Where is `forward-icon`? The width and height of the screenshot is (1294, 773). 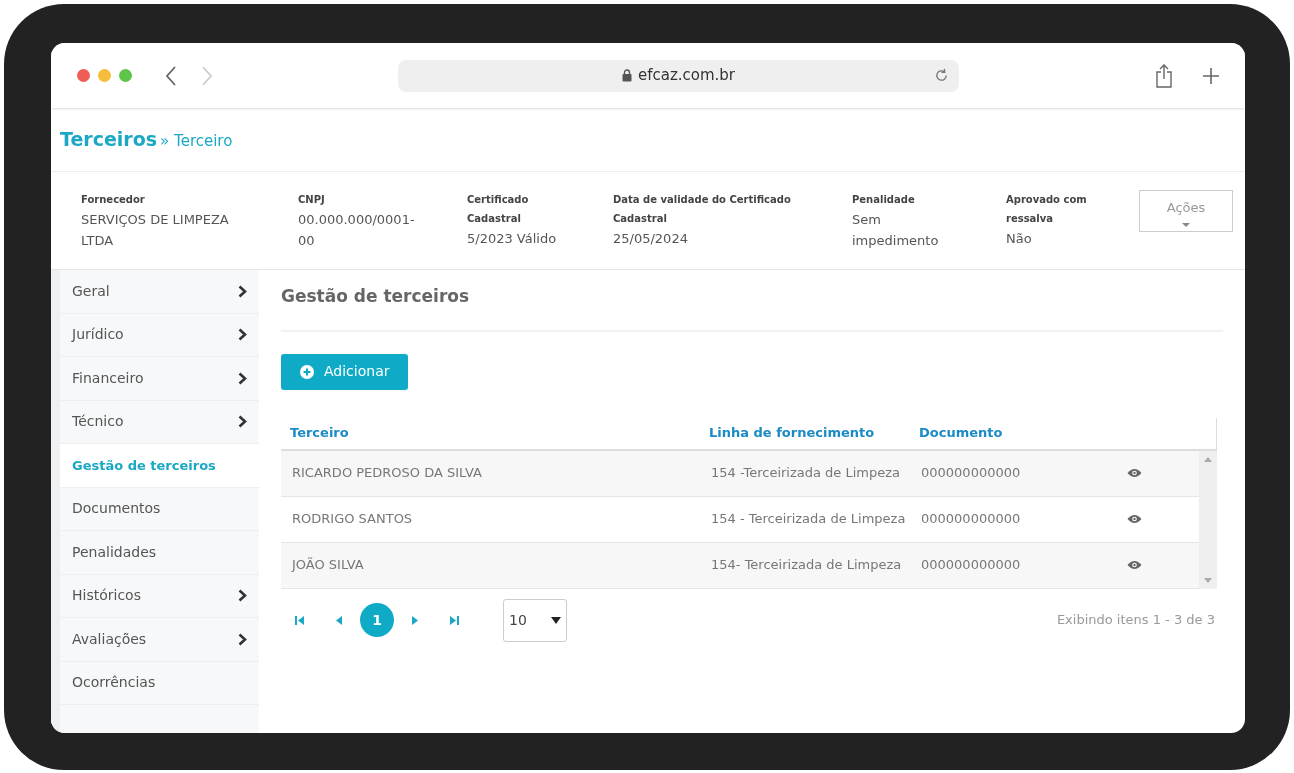
forward-icon is located at coordinates (207, 75).